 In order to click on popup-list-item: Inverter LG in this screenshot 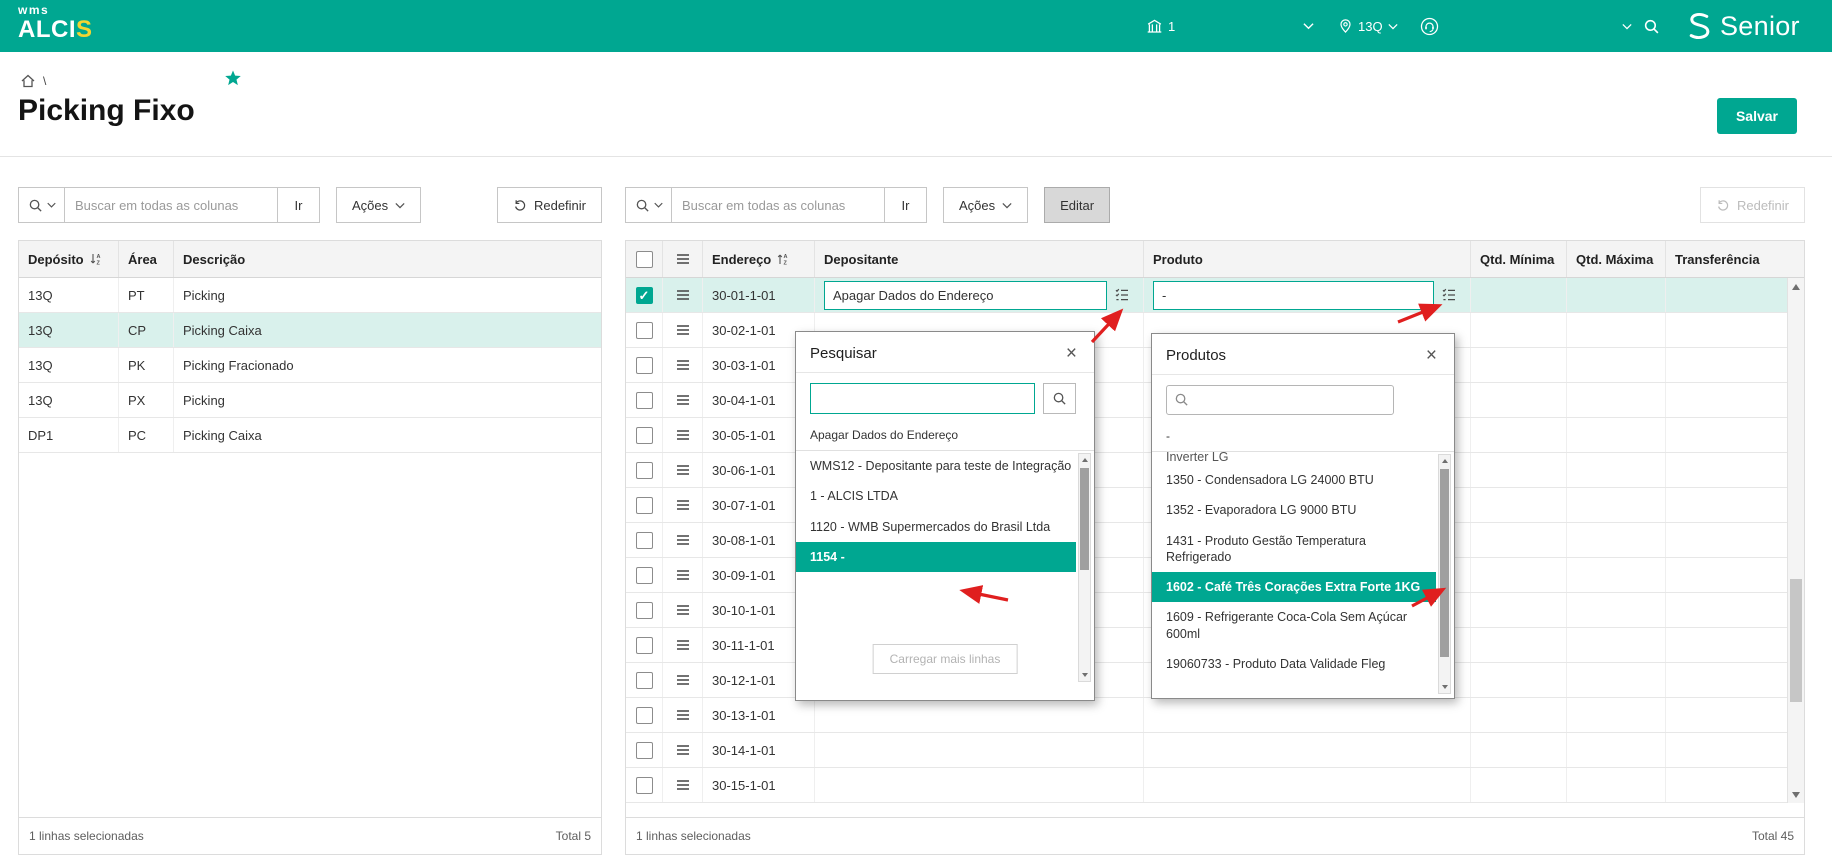, I will do `click(1294, 458)`.